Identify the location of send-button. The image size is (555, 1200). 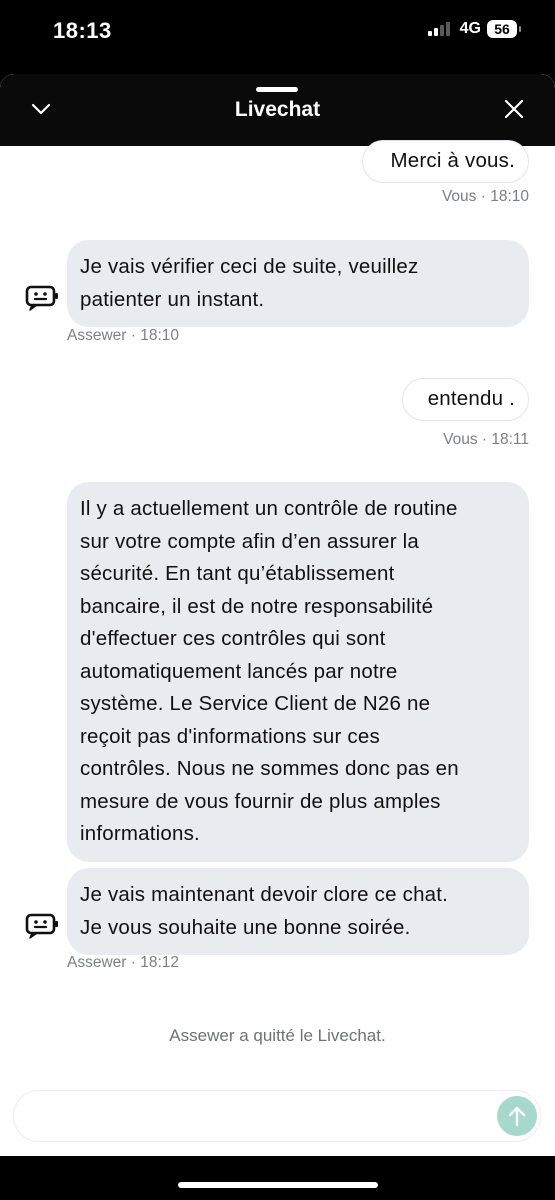
(517, 1116).